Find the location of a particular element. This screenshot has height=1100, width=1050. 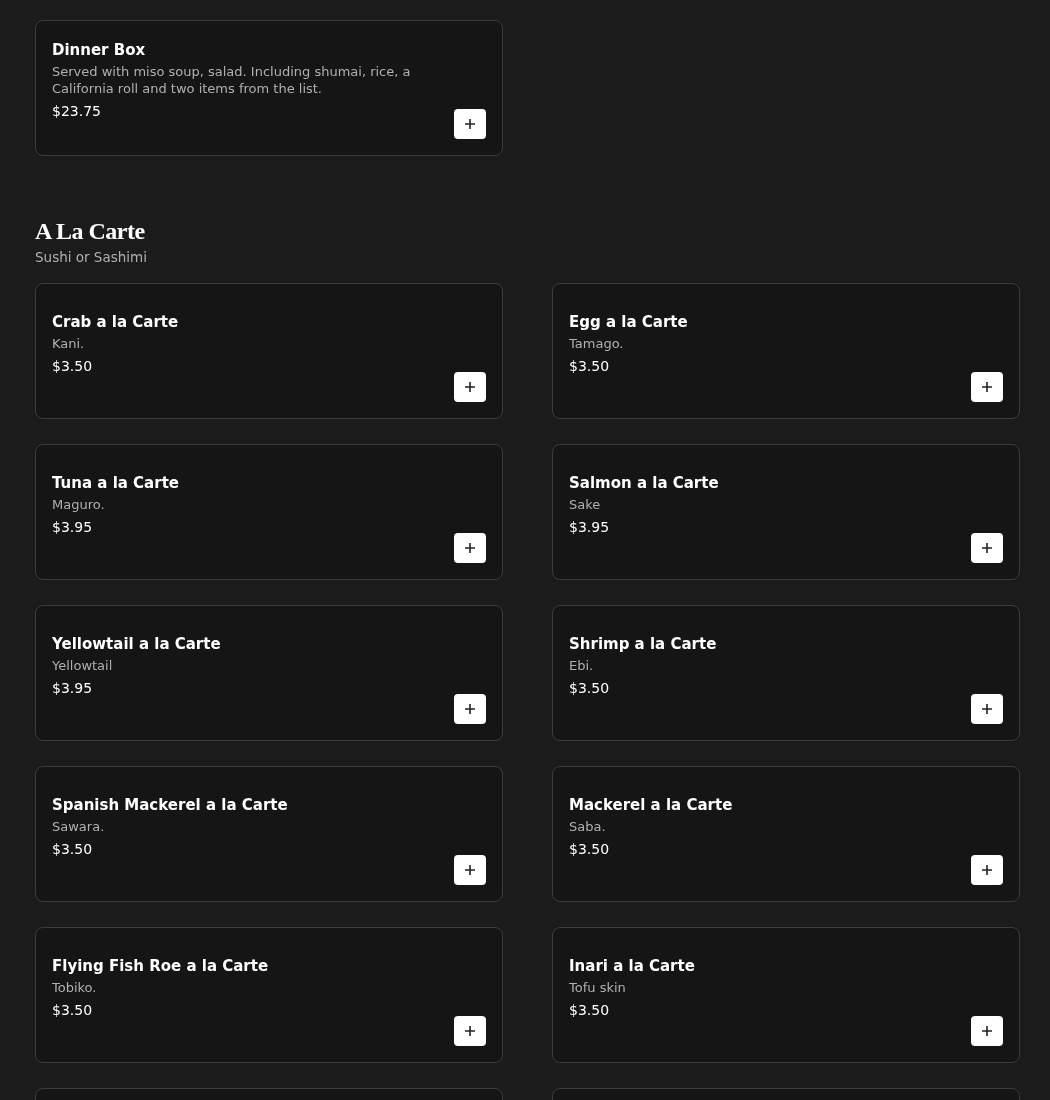

item-price: $23.75 is located at coordinates (77, 111).